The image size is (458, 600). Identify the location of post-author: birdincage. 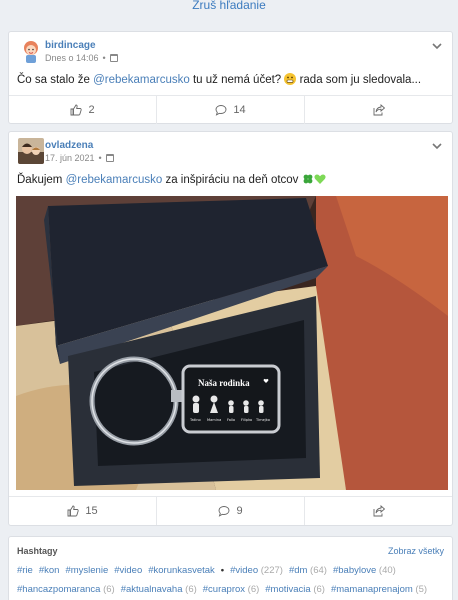
(70, 45).